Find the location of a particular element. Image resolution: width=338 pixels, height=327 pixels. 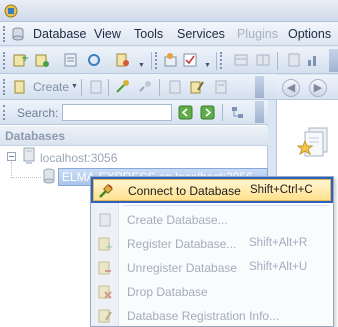

register-database-icon: + is located at coordinates (105, 244).